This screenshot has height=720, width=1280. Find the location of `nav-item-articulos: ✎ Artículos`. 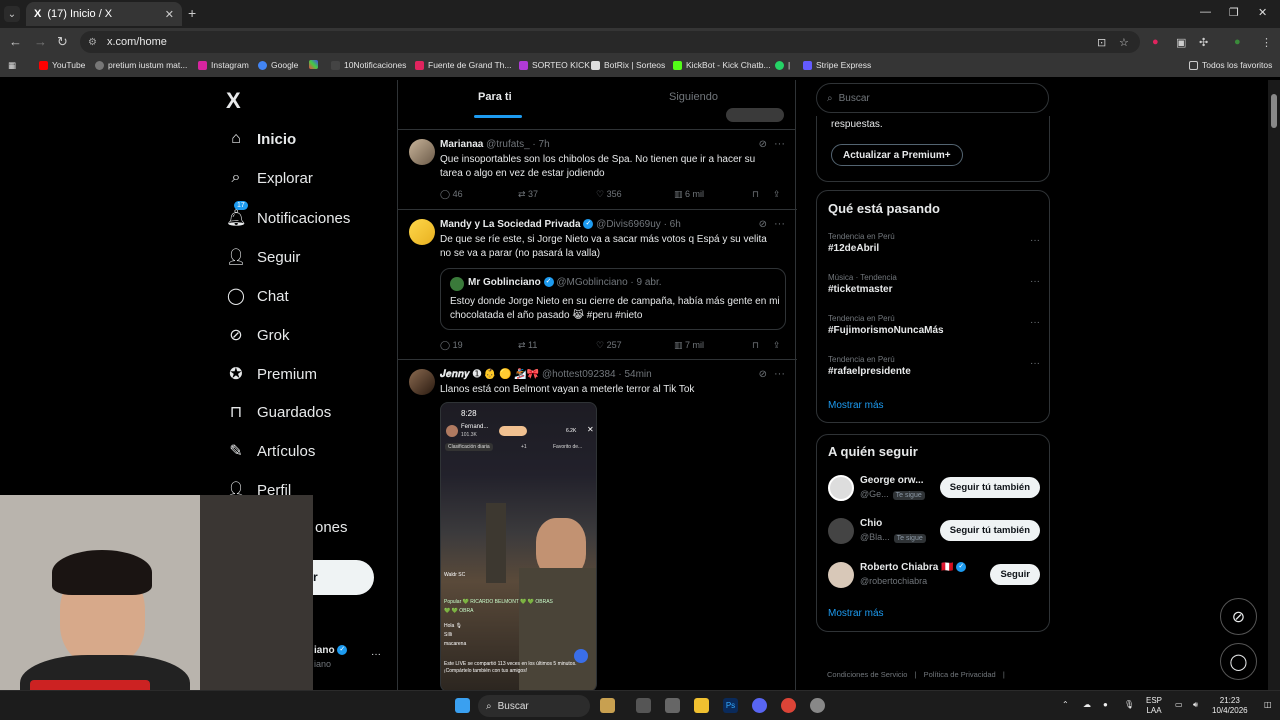

nav-item-articulos: ✎ Artículos is located at coordinates (270, 451).